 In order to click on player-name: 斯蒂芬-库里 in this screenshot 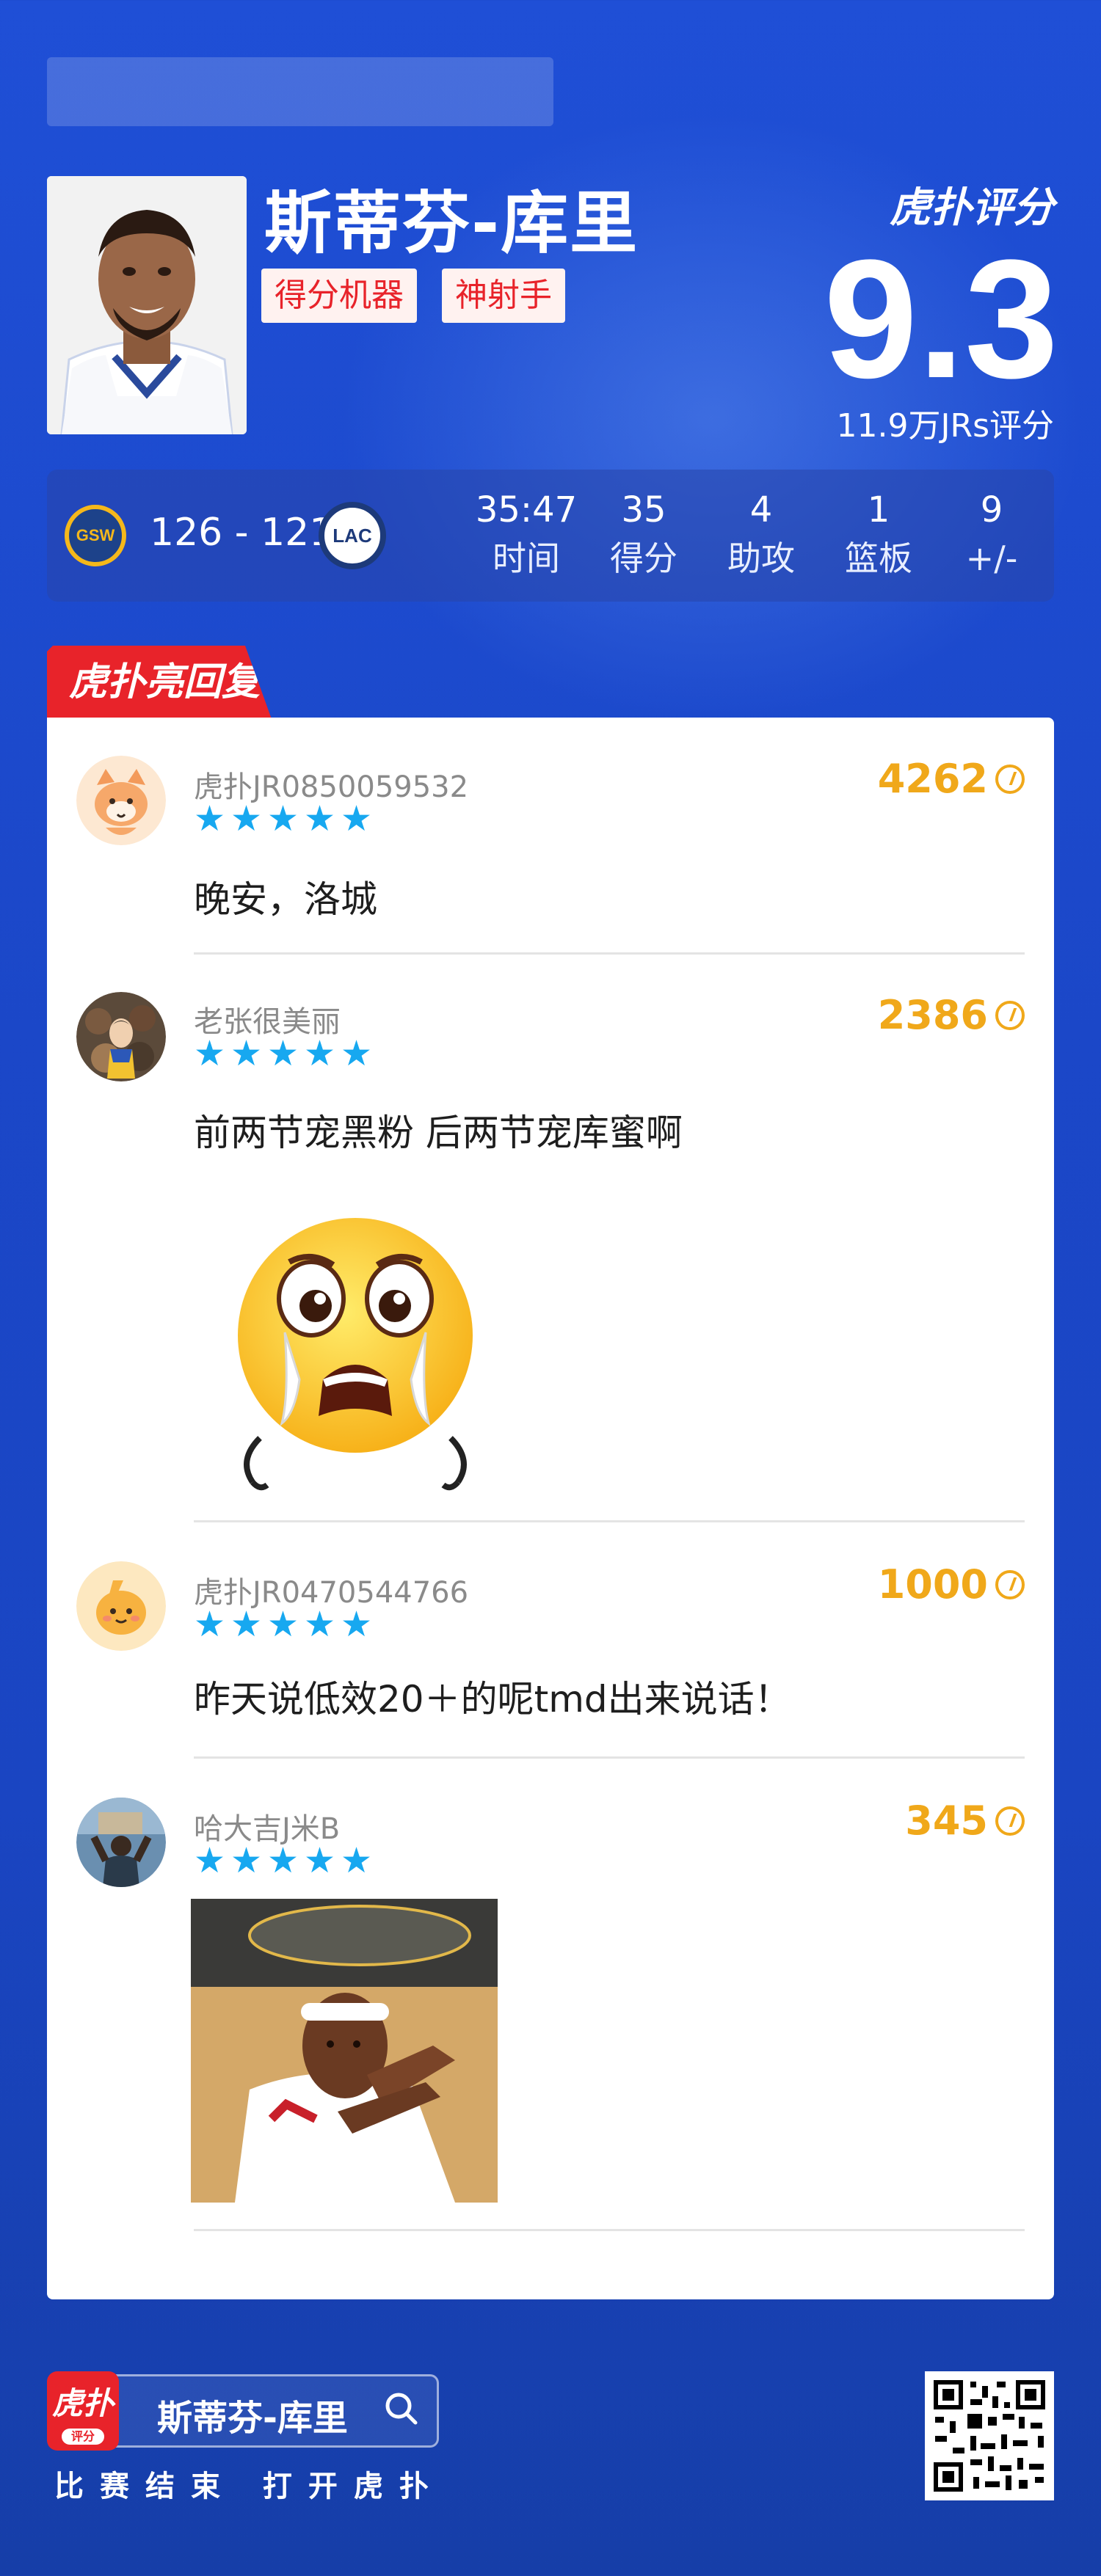, I will do `click(451, 224)`.